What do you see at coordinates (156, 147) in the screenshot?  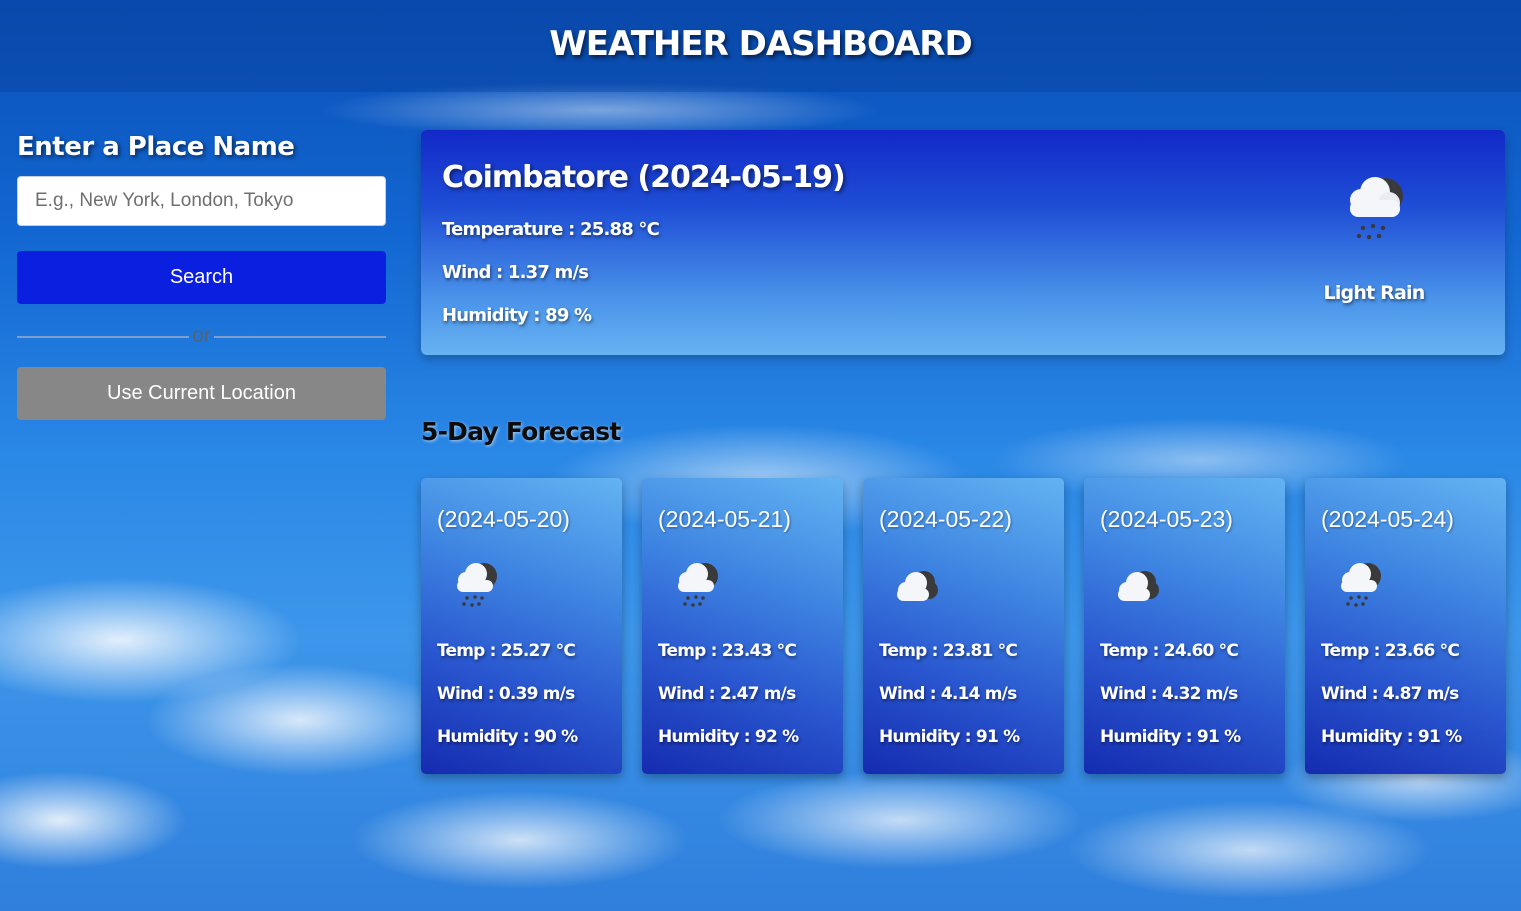 I see `search-section-label: Enter a Place Name` at bounding box center [156, 147].